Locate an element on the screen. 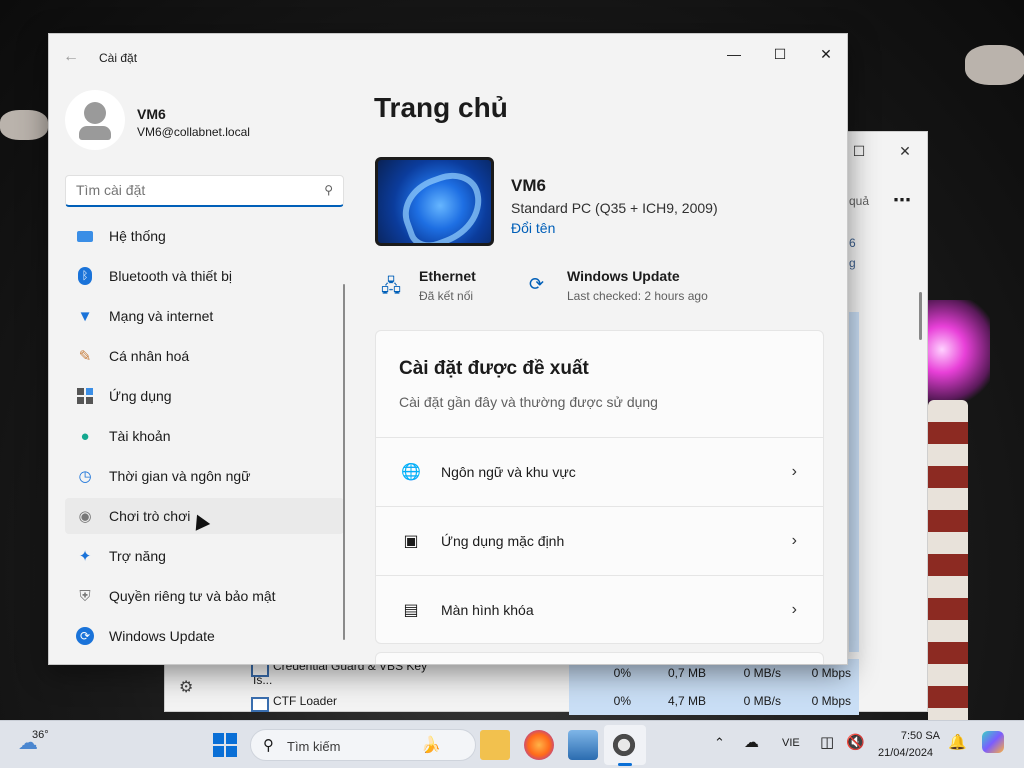 This screenshot has width=1024, height=768. task-manager-icon is located at coordinates (583, 745).